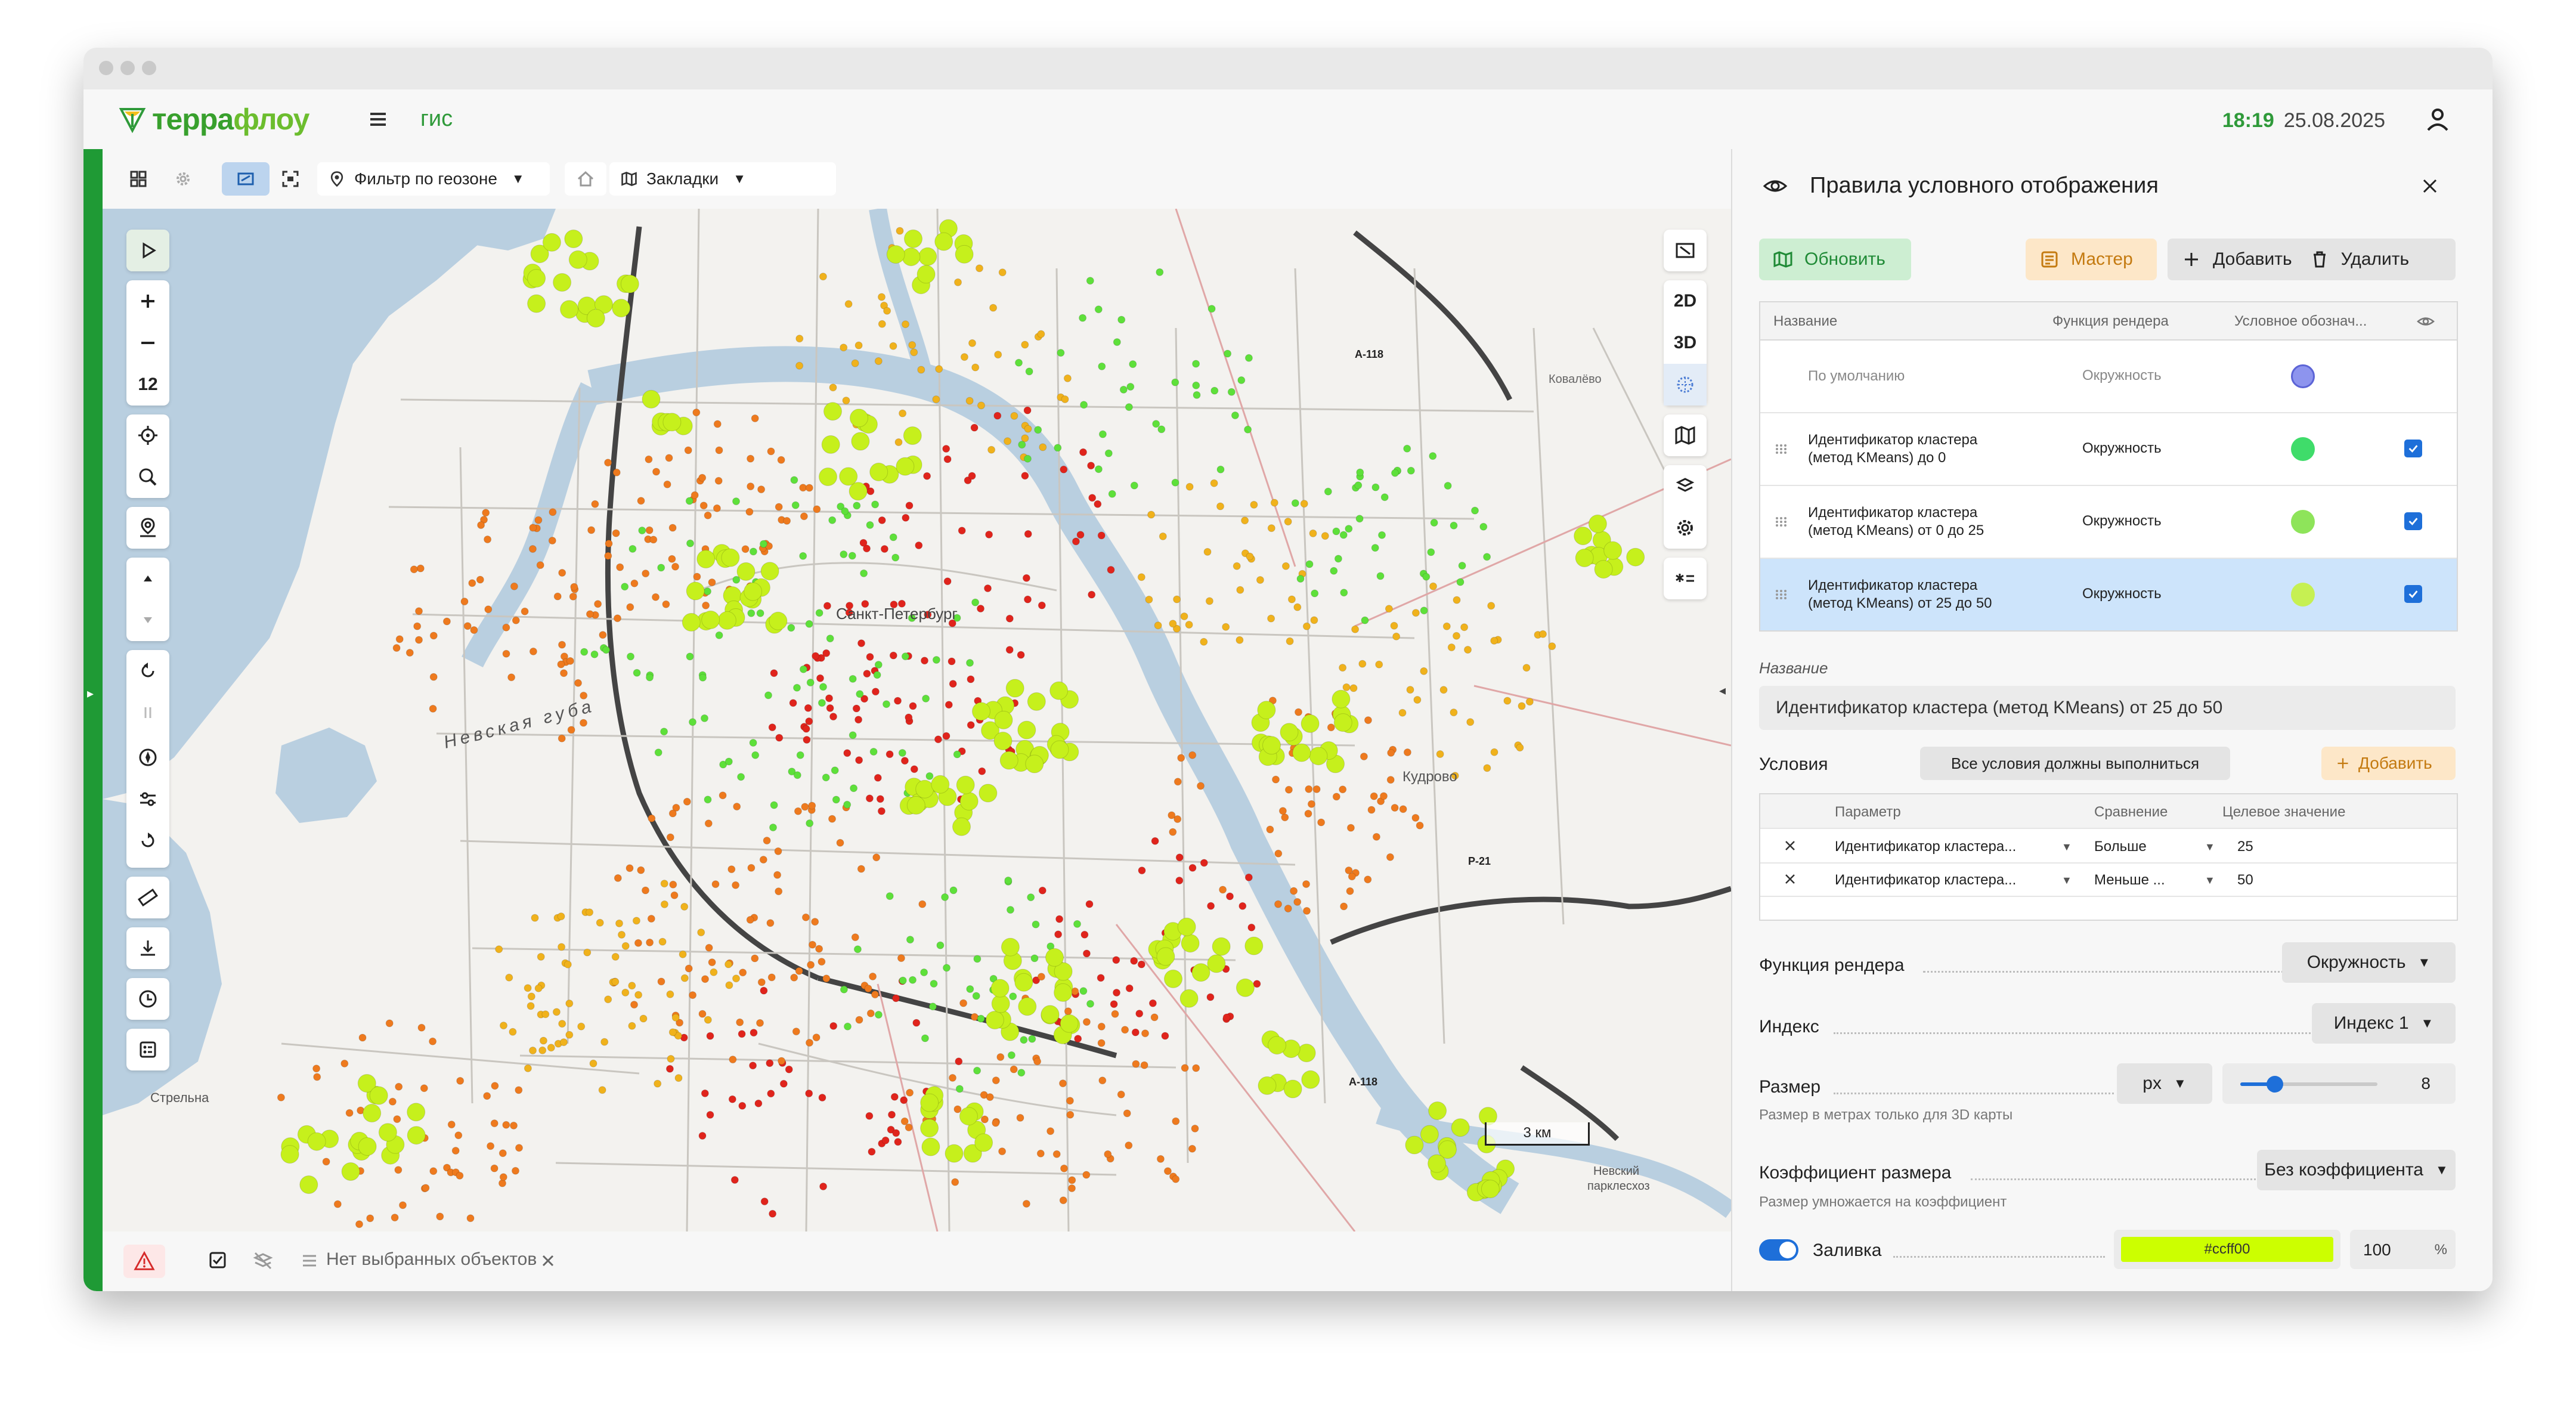 The width and height of the screenshot is (2576, 1411). Describe the element at coordinates (246, 179) in the screenshot. I see `select-area-button` at that location.